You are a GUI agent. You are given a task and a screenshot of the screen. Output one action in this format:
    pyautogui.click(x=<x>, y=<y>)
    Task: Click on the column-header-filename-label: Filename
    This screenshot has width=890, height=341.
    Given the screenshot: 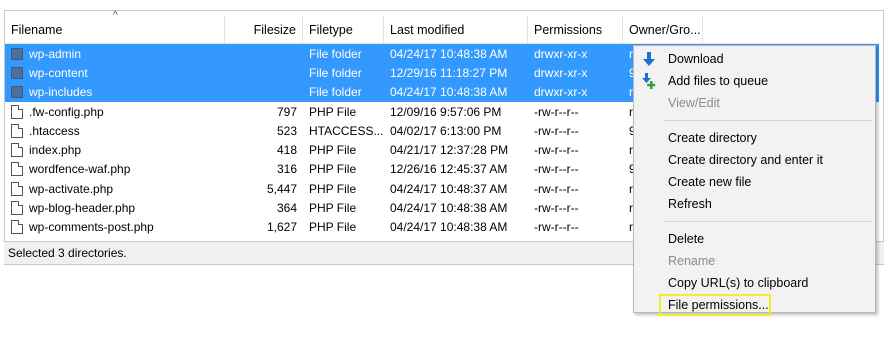 What is the action you would take?
    pyautogui.click(x=37, y=29)
    